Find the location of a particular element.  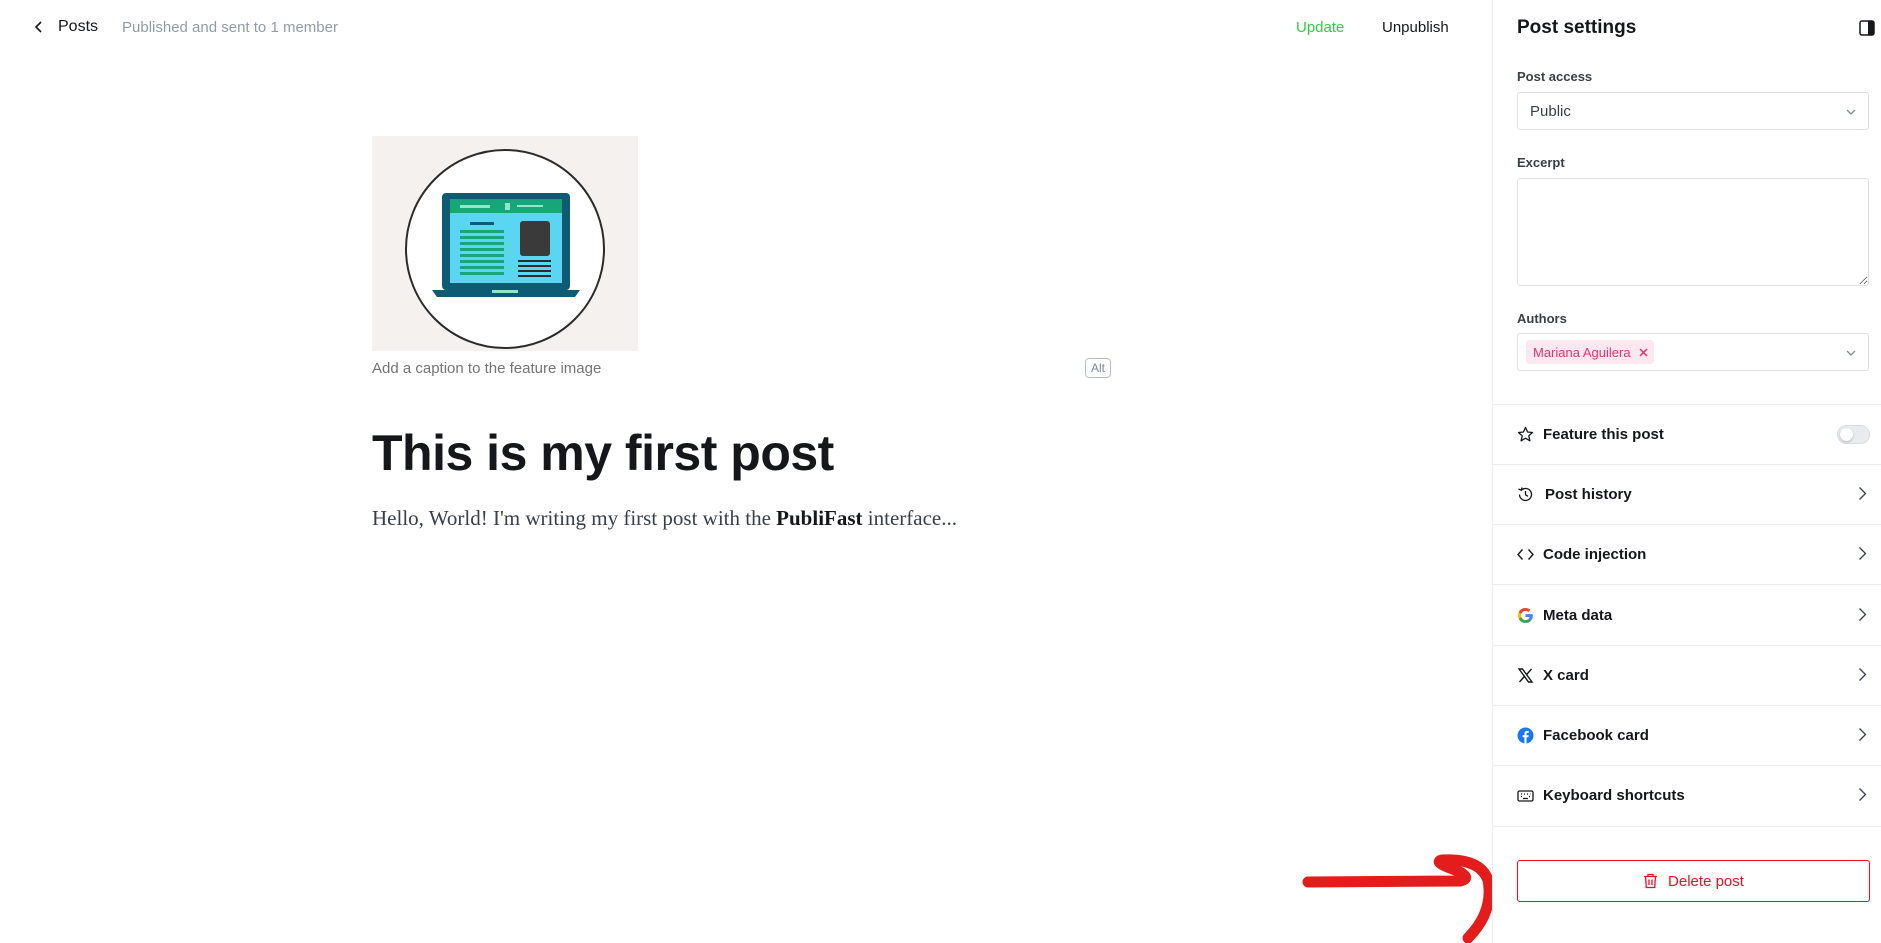

laptop-illustration is located at coordinates (505, 249).